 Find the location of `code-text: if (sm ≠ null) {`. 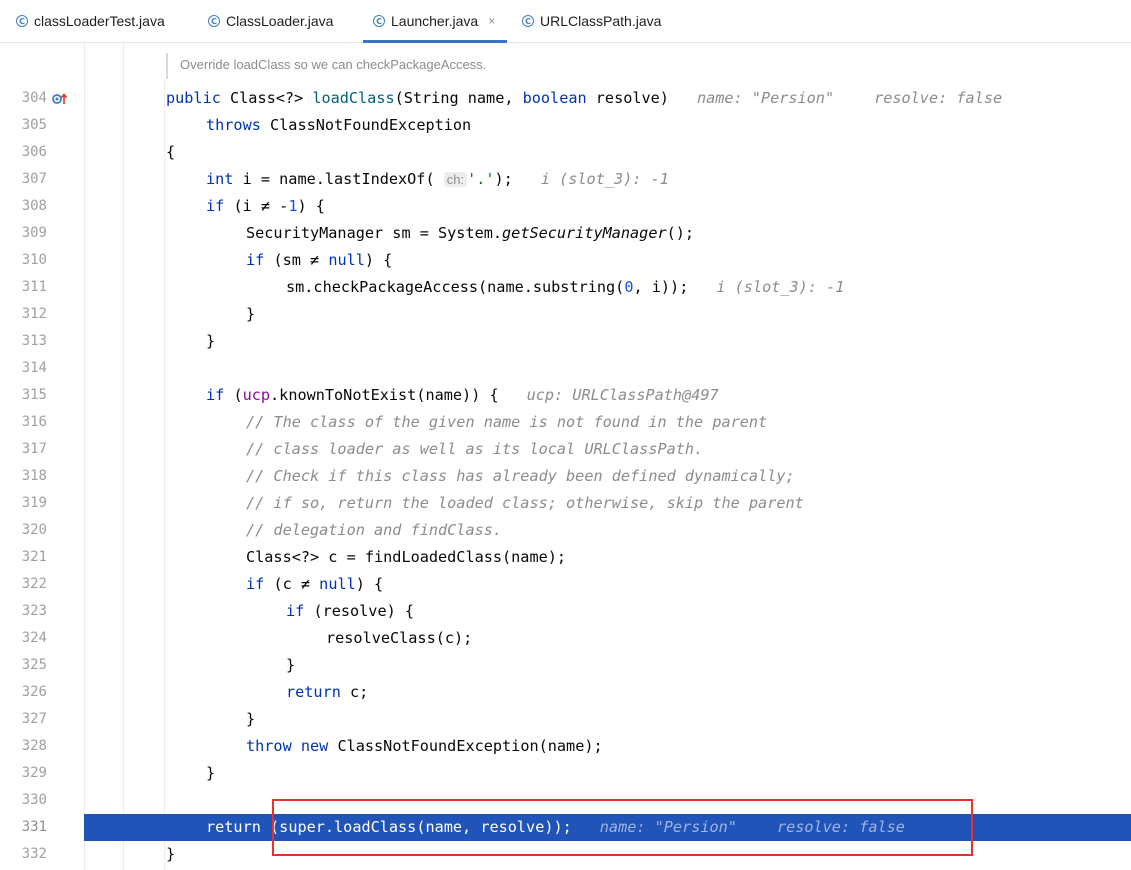

code-text: if (sm ≠ null) { is located at coordinates (319, 260).